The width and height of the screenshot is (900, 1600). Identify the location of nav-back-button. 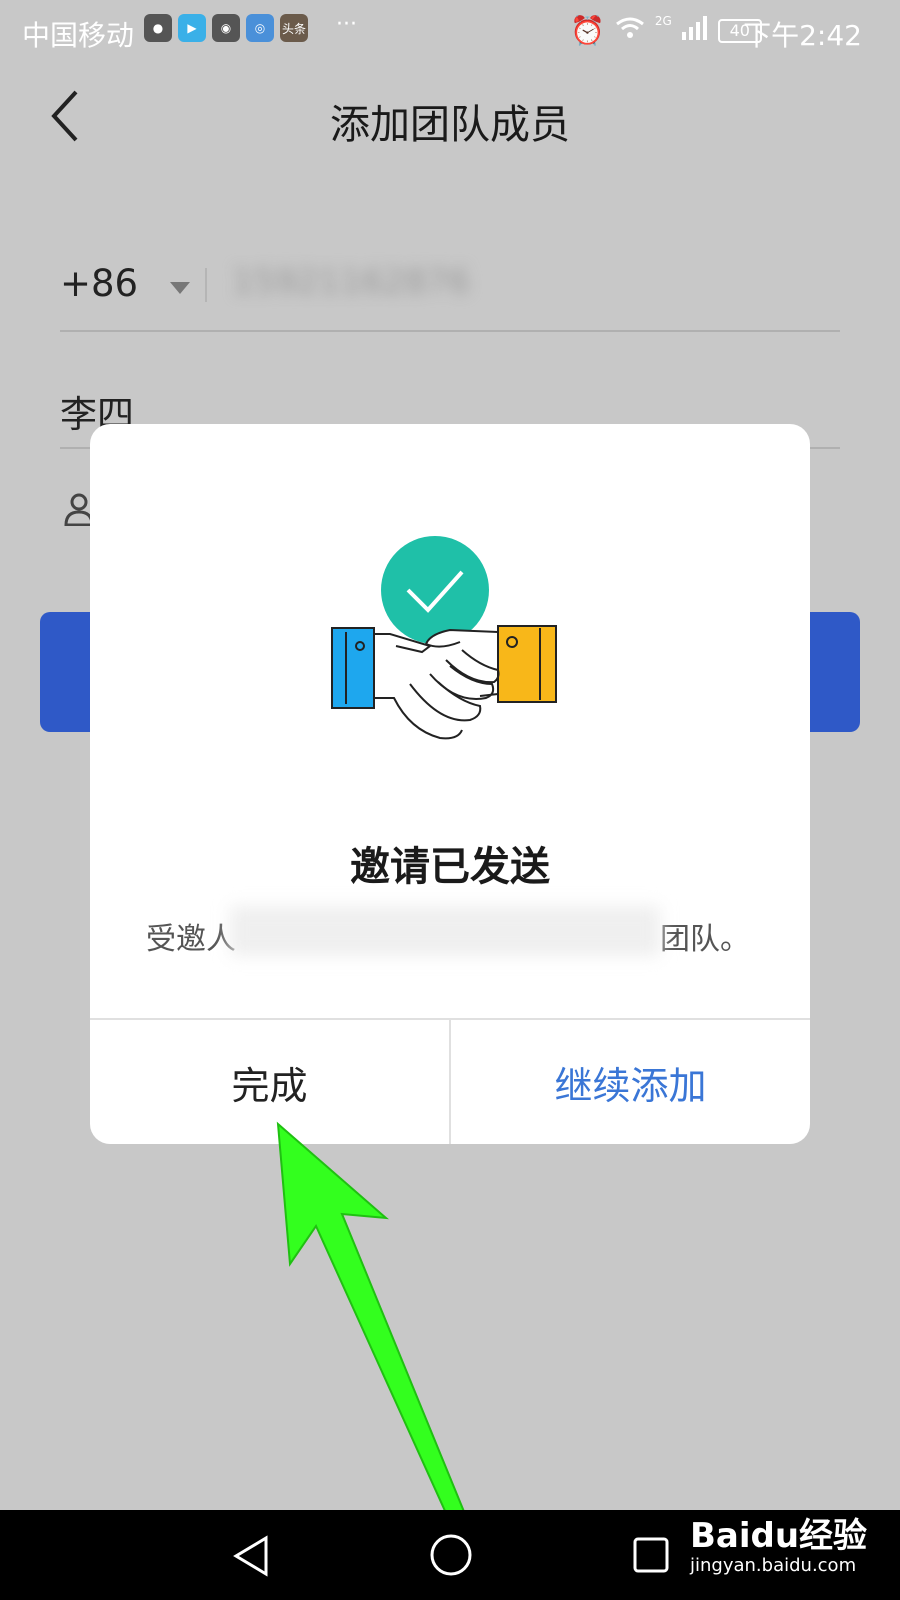
(252, 1556).